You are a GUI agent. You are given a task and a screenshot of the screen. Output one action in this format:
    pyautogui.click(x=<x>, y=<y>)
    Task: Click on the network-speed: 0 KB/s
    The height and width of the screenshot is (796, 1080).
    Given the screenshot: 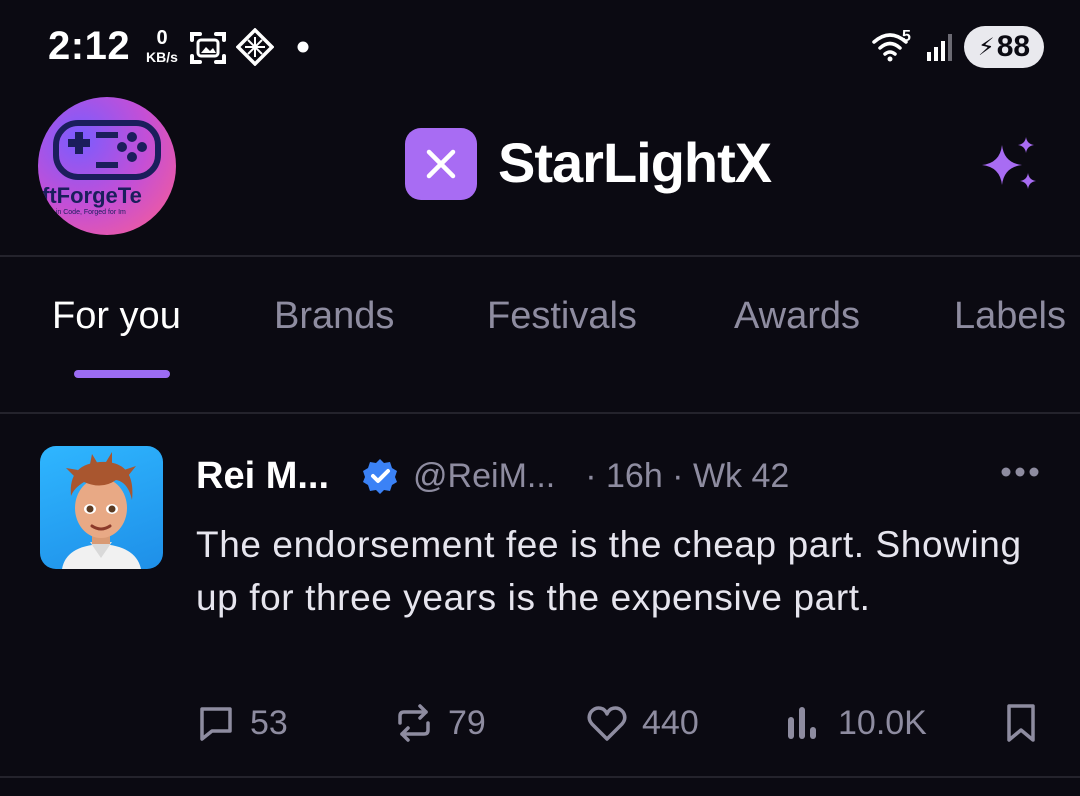 What is the action you would take?
    pyautogui.click(x=162, y=46)
    